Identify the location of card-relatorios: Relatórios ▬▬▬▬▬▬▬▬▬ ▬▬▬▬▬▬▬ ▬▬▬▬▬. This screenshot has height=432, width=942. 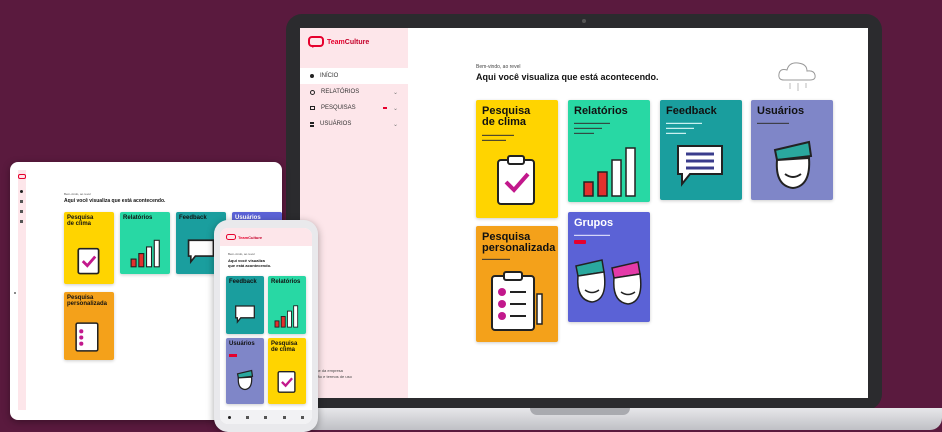
(609, 151).